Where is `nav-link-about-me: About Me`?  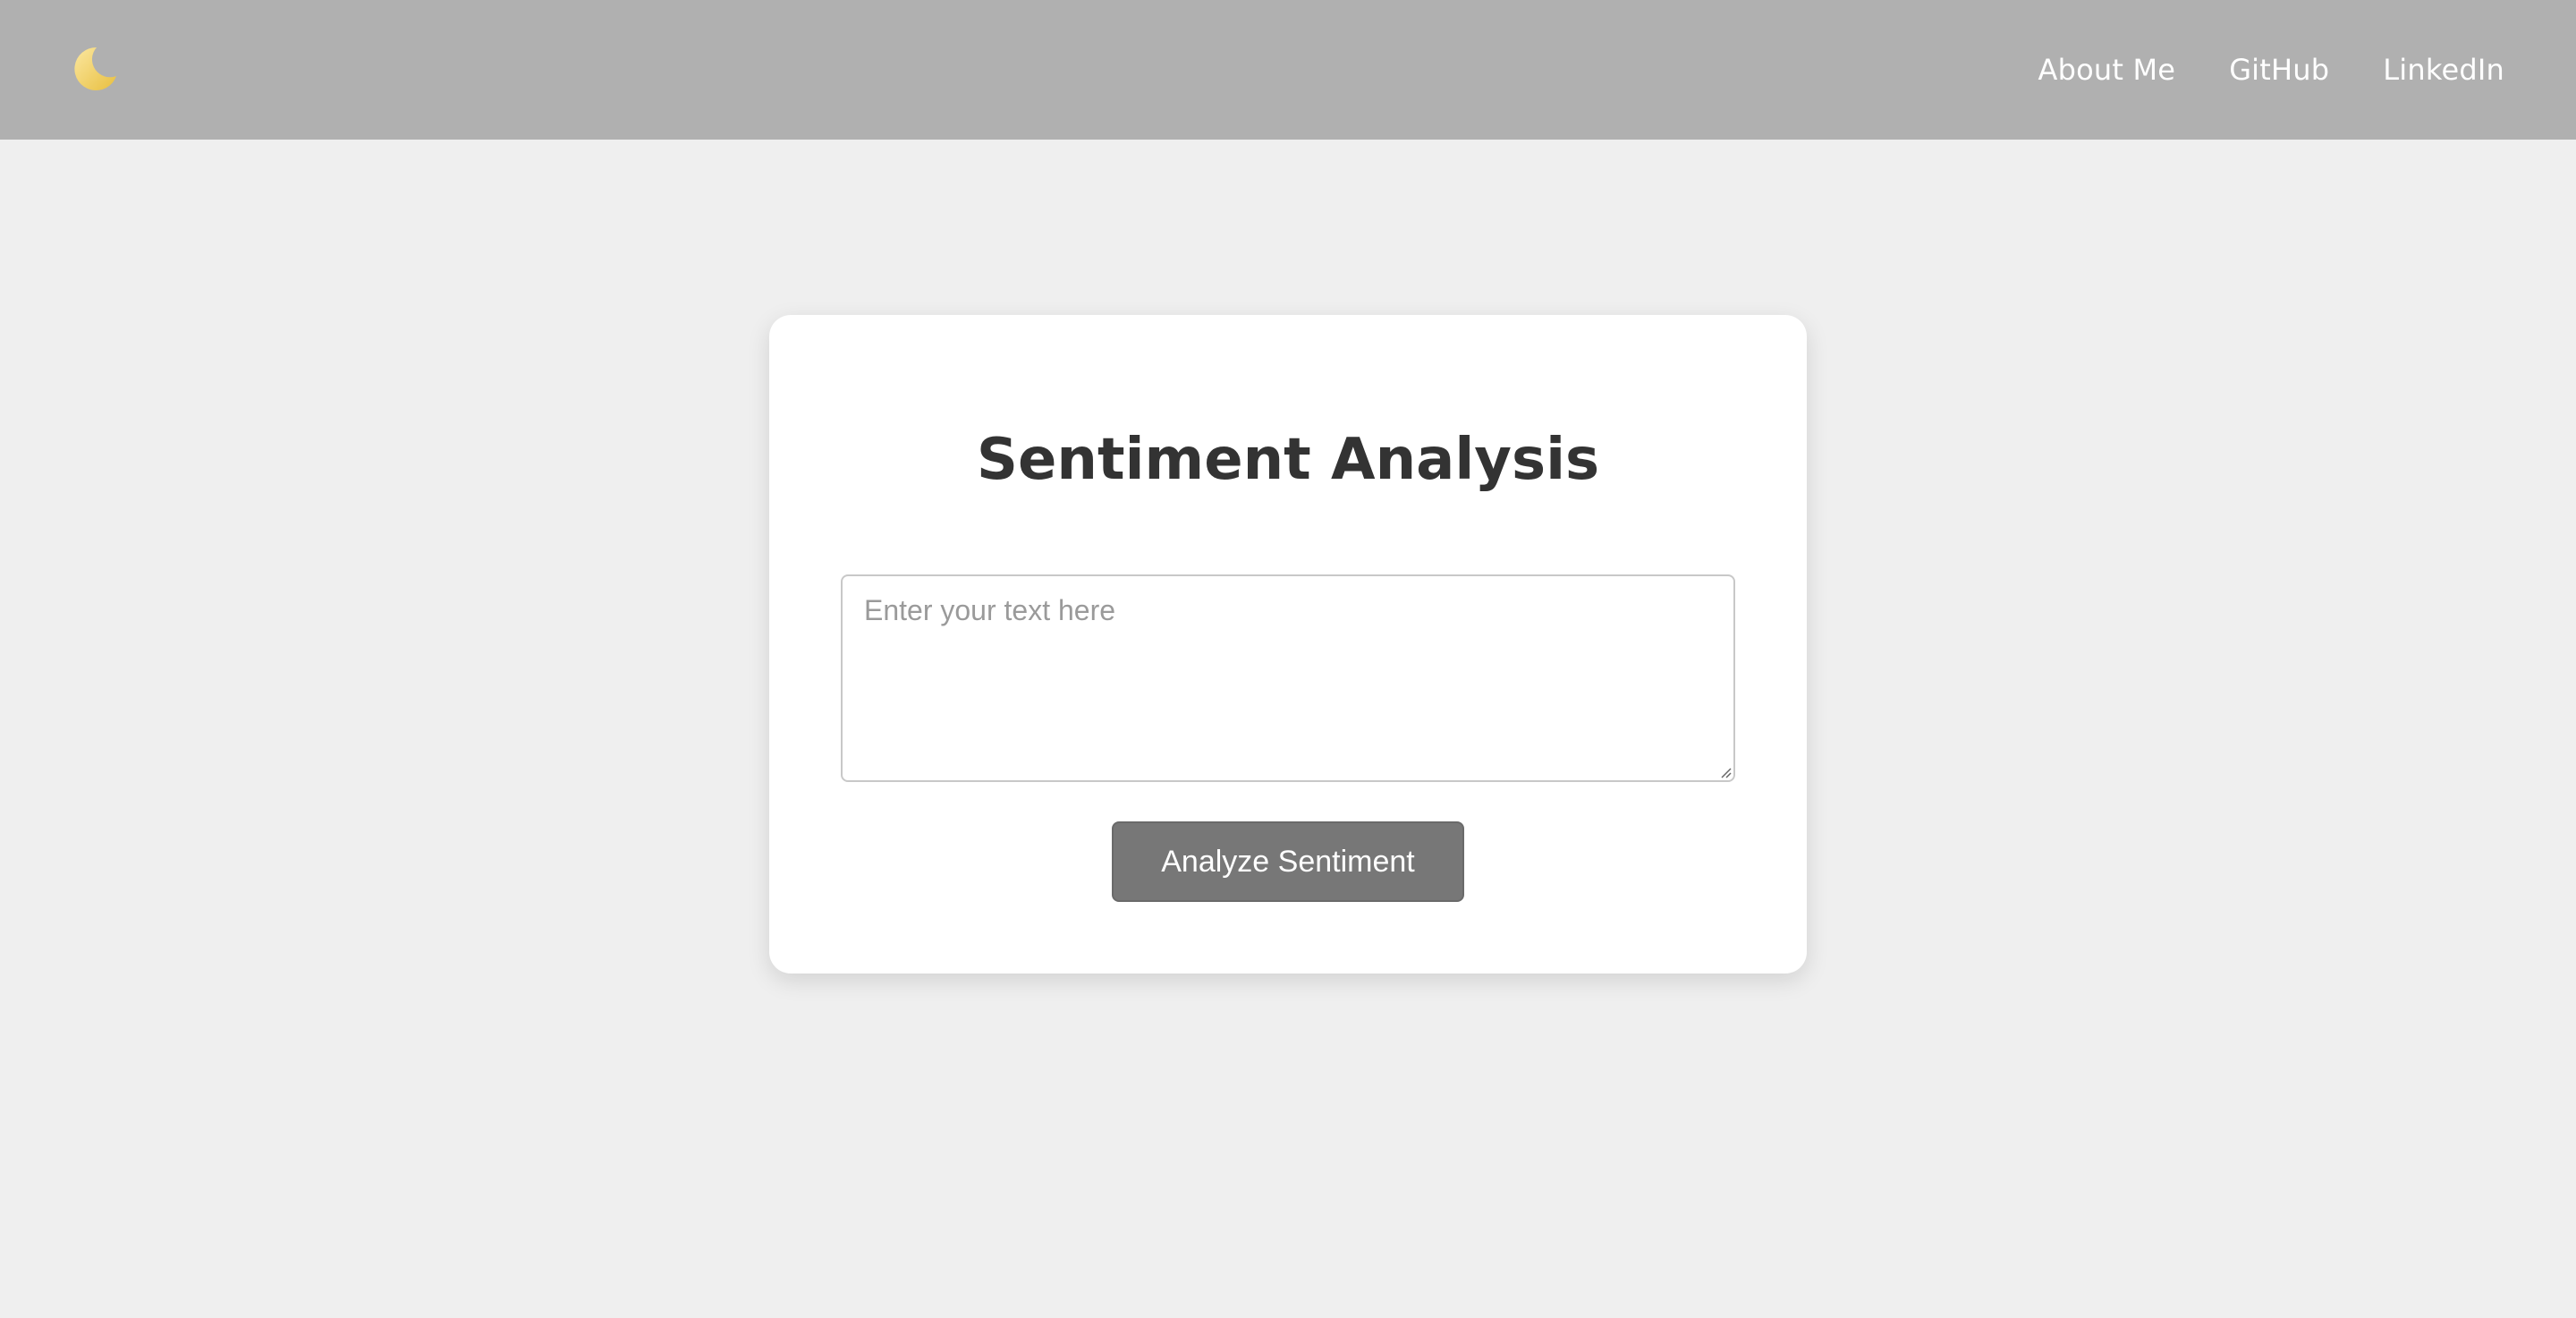
nav-link-about-me: About Me is located at coordinates (2107, 70).